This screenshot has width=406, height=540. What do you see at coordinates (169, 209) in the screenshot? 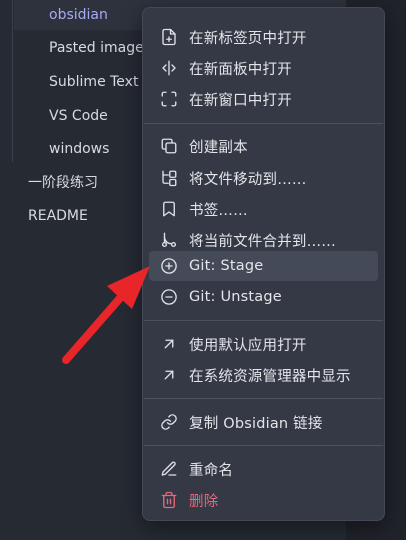
I see `bookmark-icon` at bounding box center [169, 209].